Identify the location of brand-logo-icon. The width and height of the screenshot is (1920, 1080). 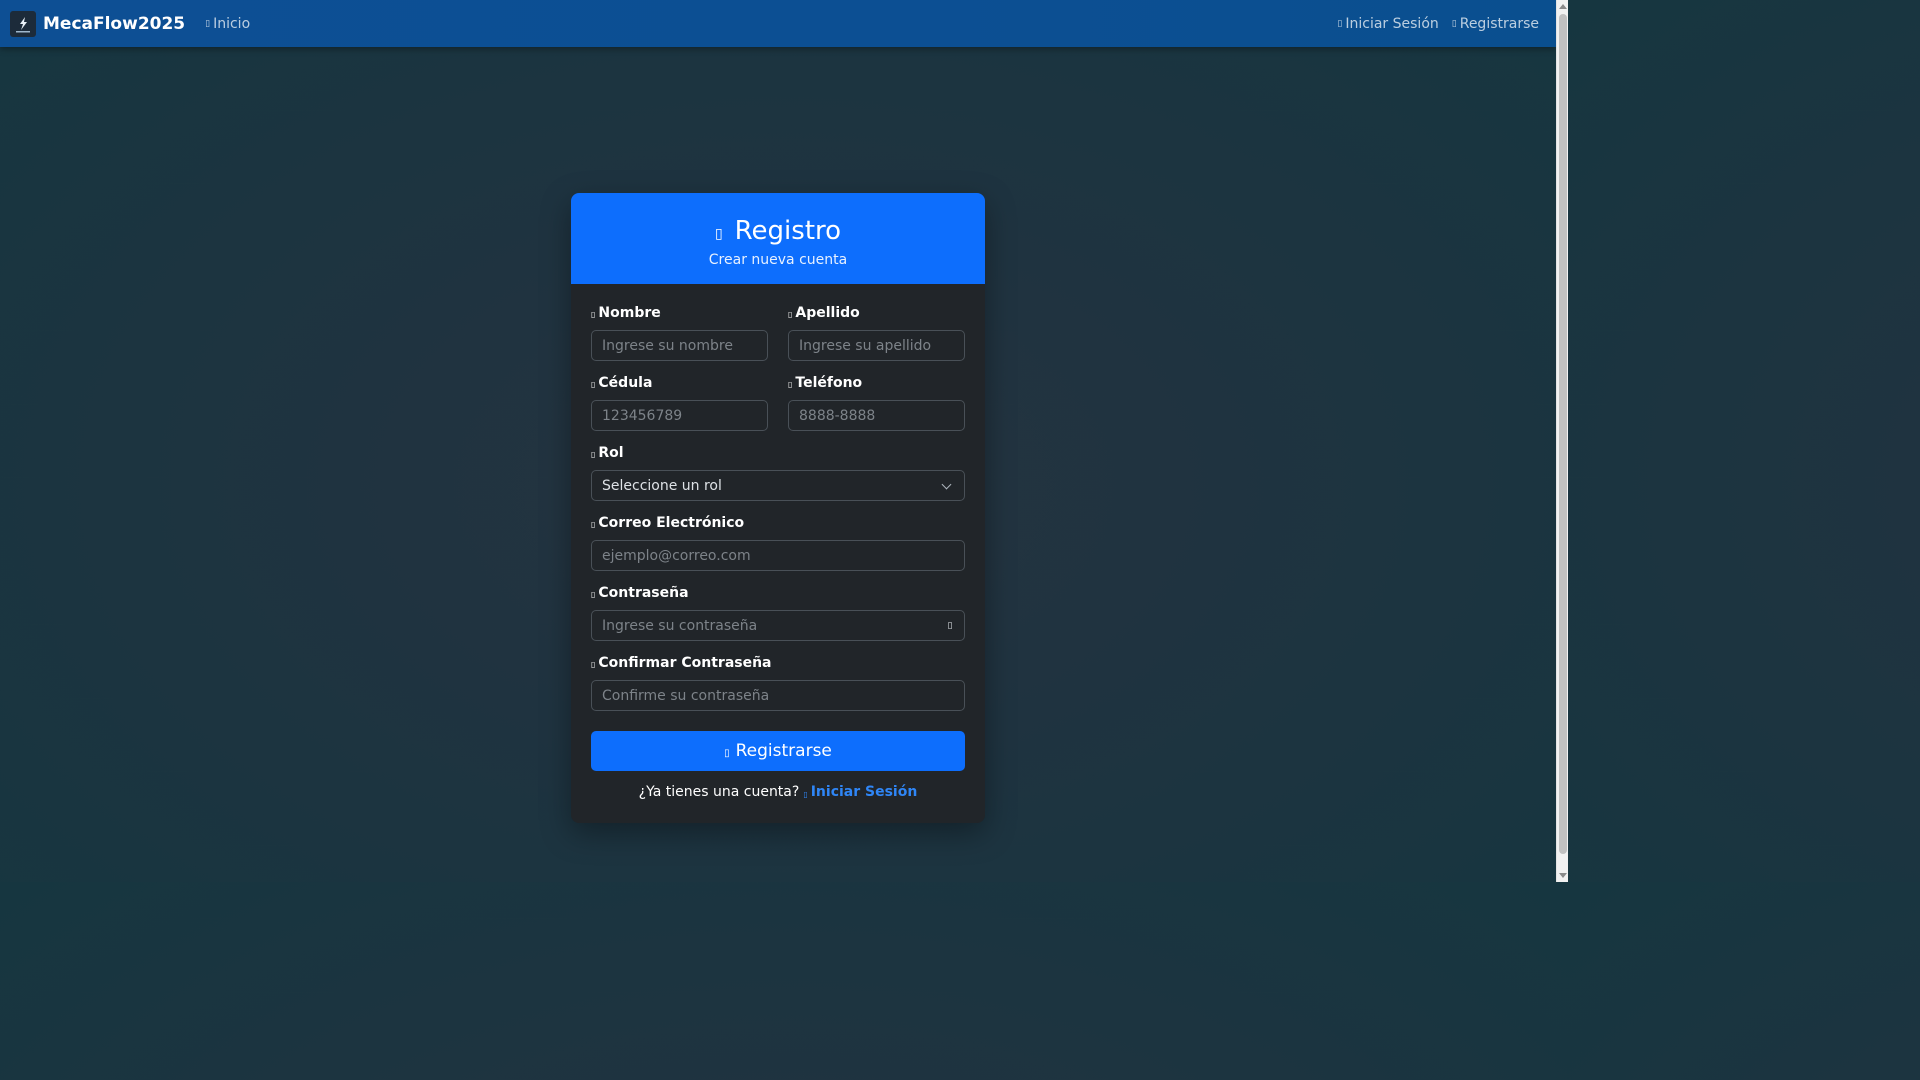
(23, 23).